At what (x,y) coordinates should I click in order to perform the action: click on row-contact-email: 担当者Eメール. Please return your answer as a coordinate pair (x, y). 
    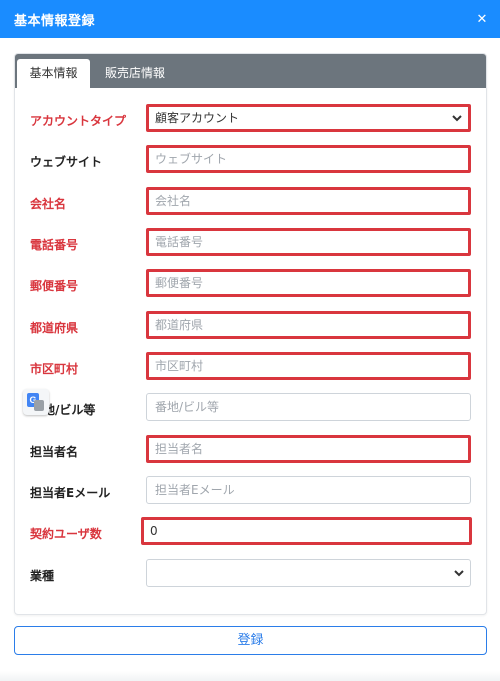
    Looking at the image, I should click on (250, 492).